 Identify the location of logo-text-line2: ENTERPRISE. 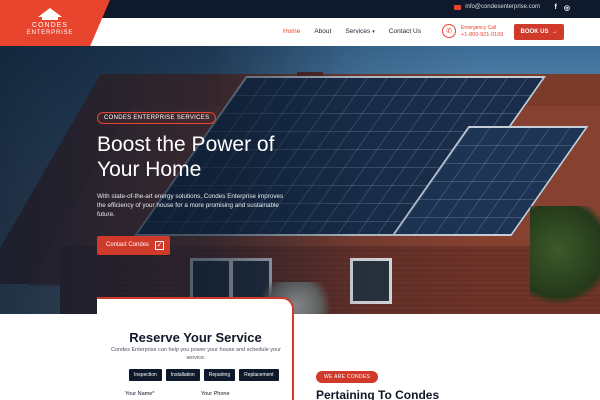
(50, 33).